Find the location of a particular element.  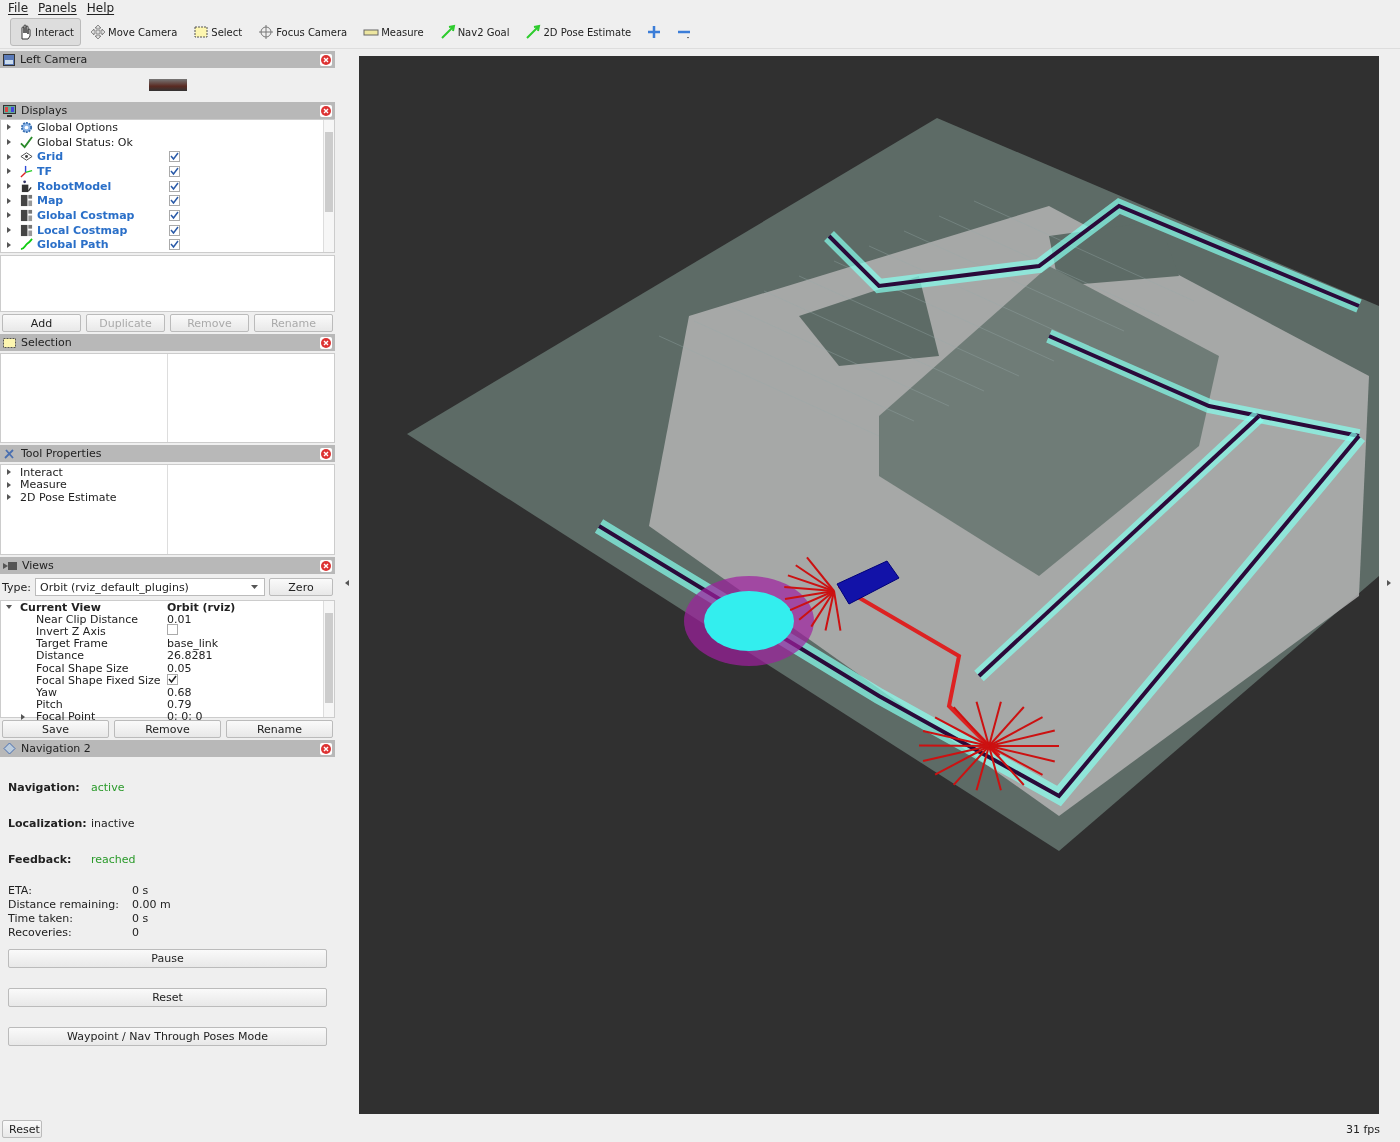

property-value: base_link is located at coordinates (193, 644).